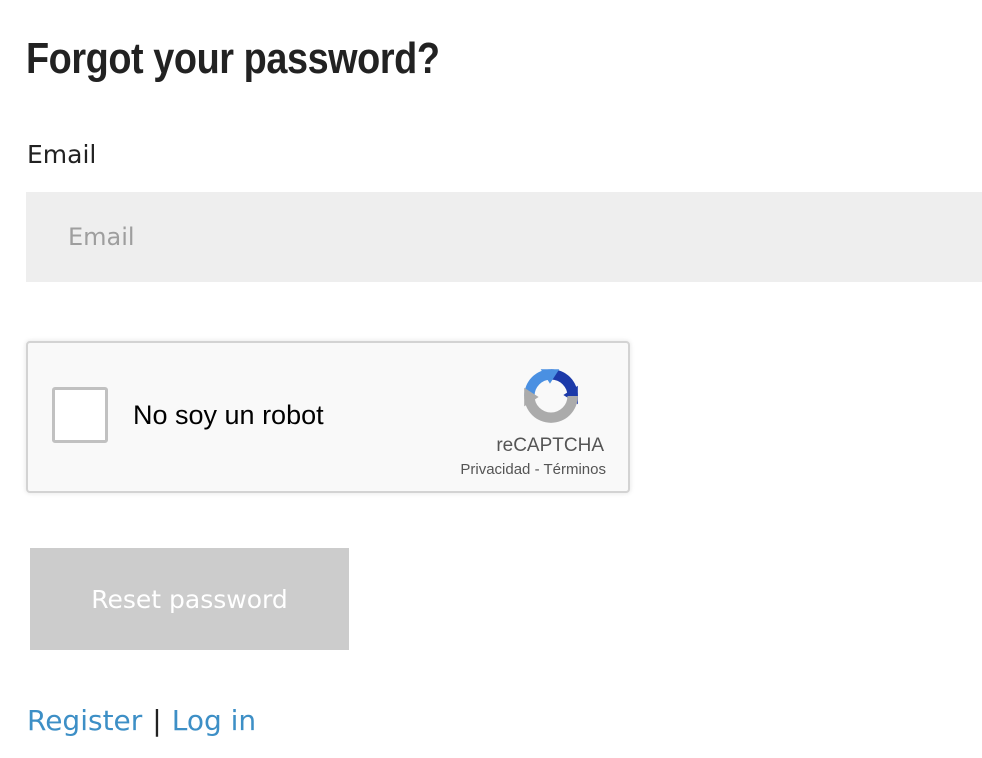  I want to click on login-link: Log in, so click(214, 720).